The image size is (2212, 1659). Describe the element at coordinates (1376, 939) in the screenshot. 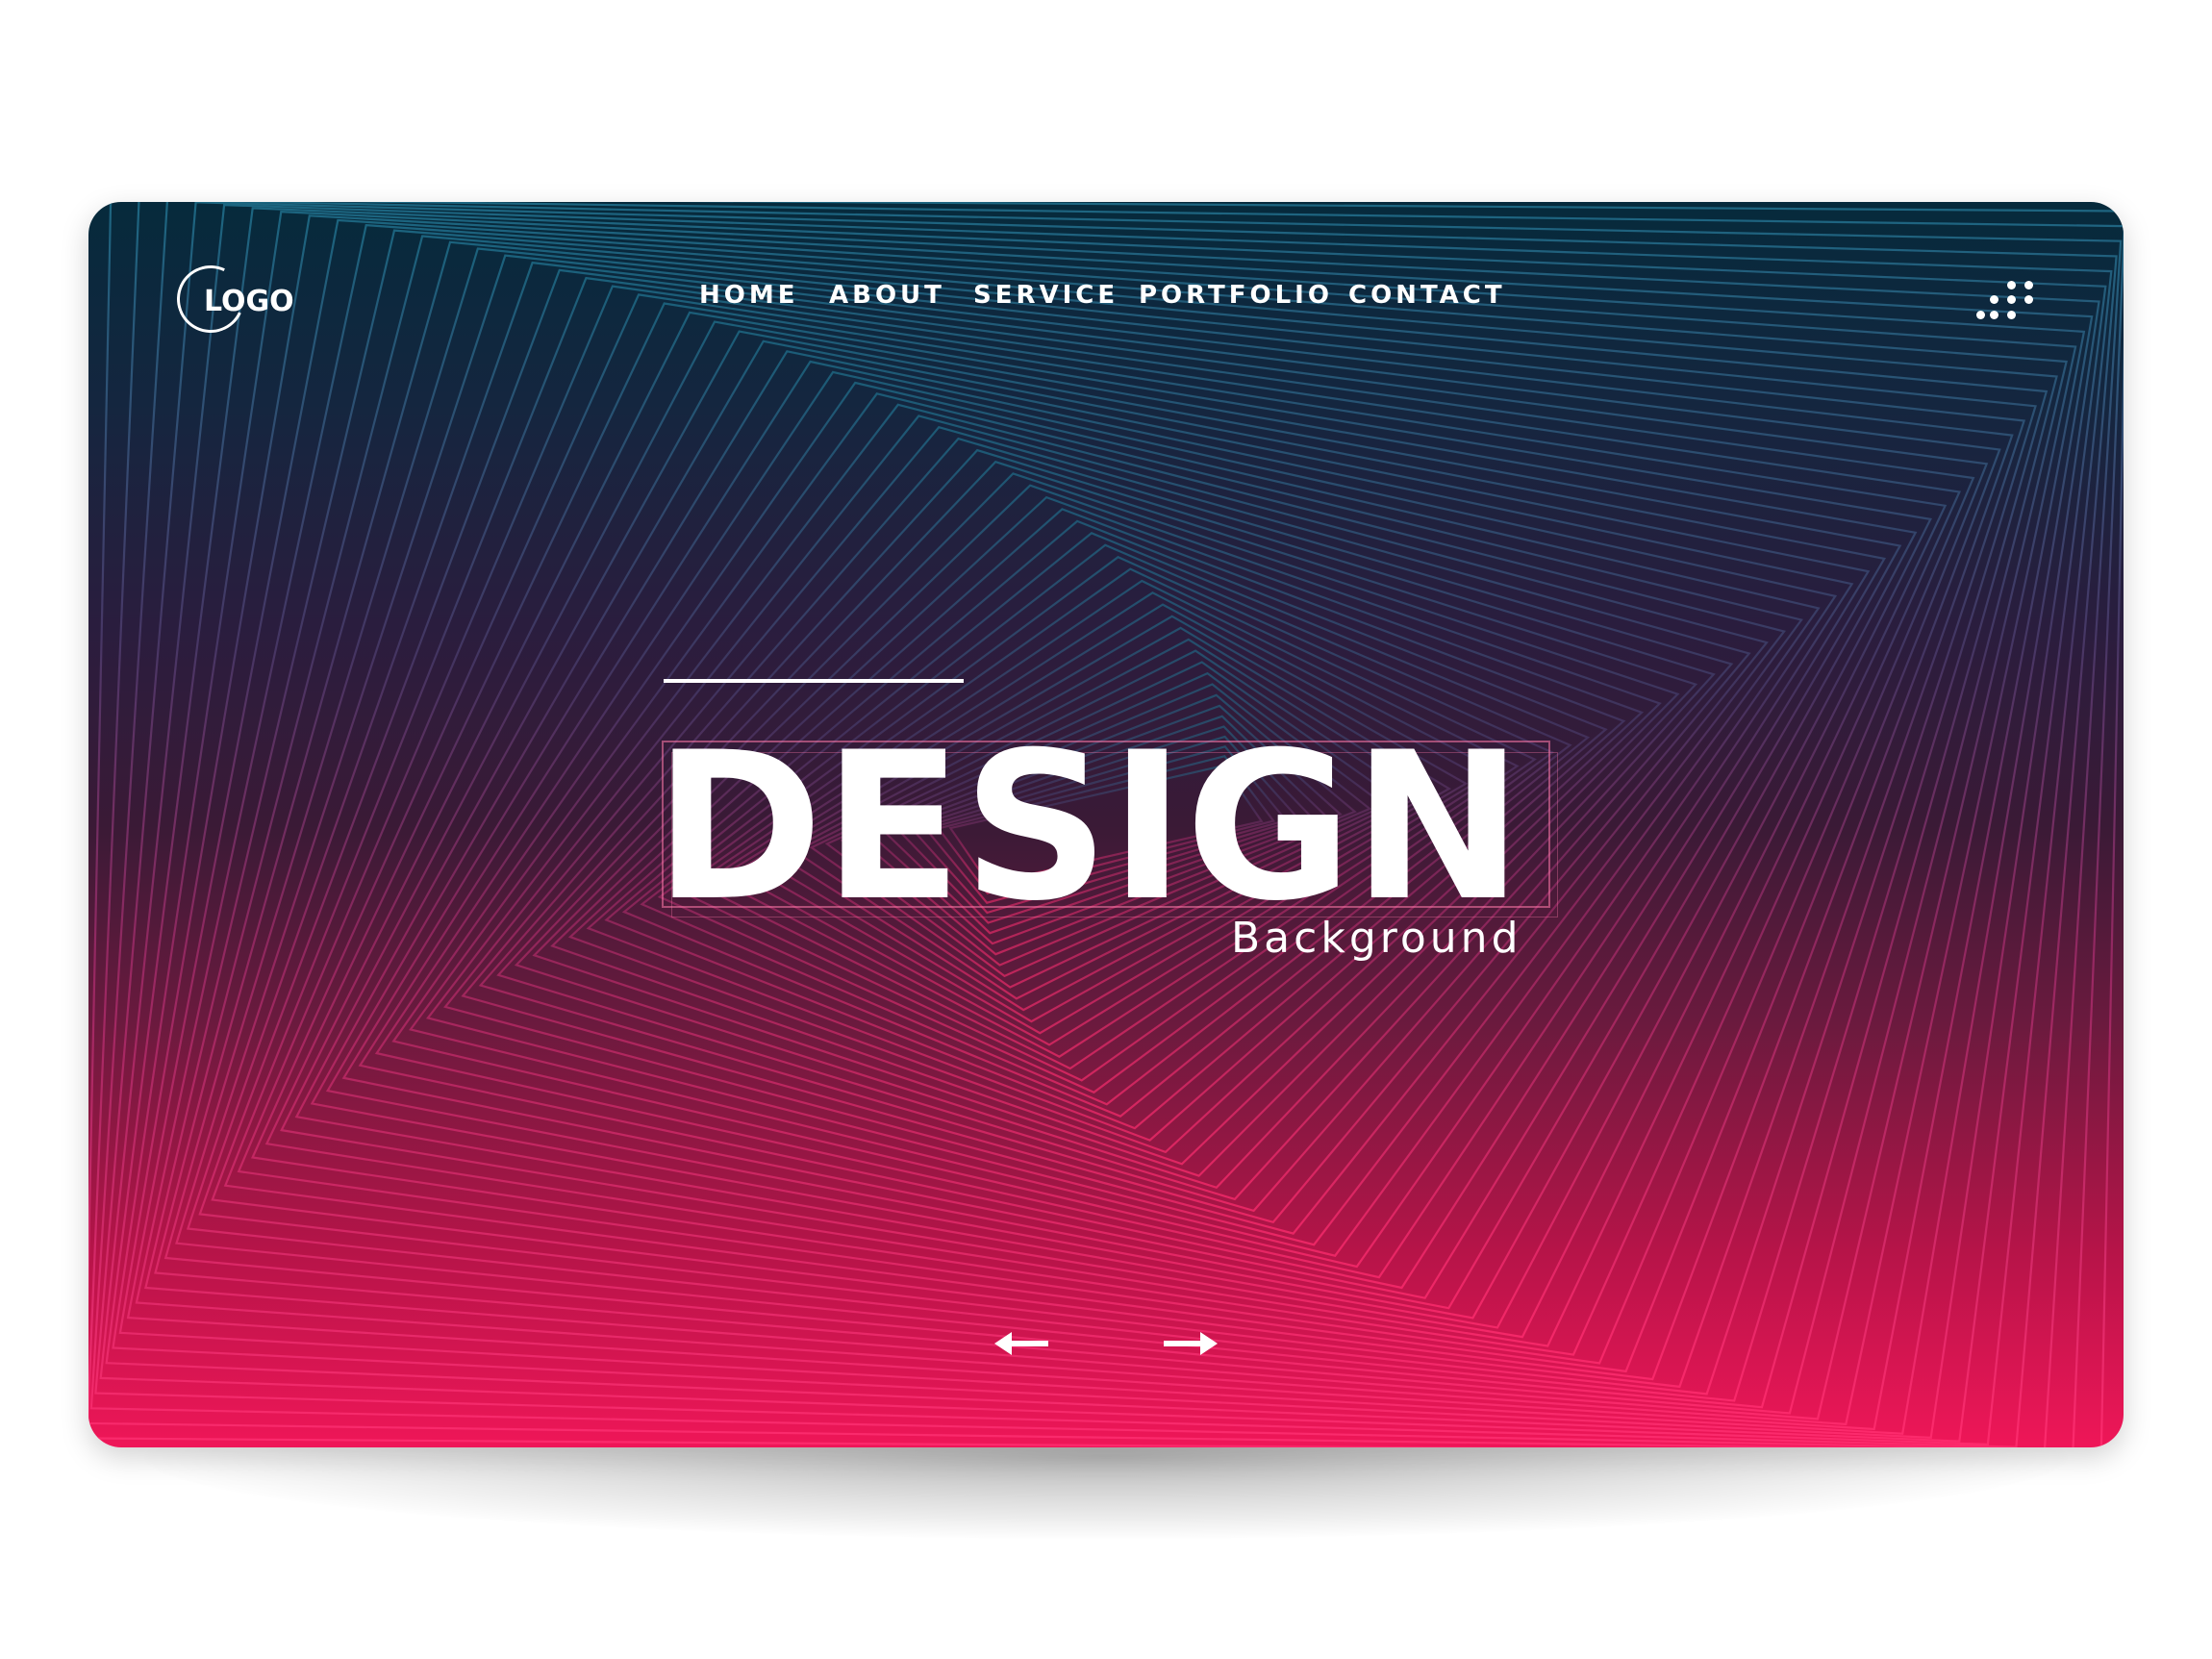

I see `hero-subtitle: Background` at that location.